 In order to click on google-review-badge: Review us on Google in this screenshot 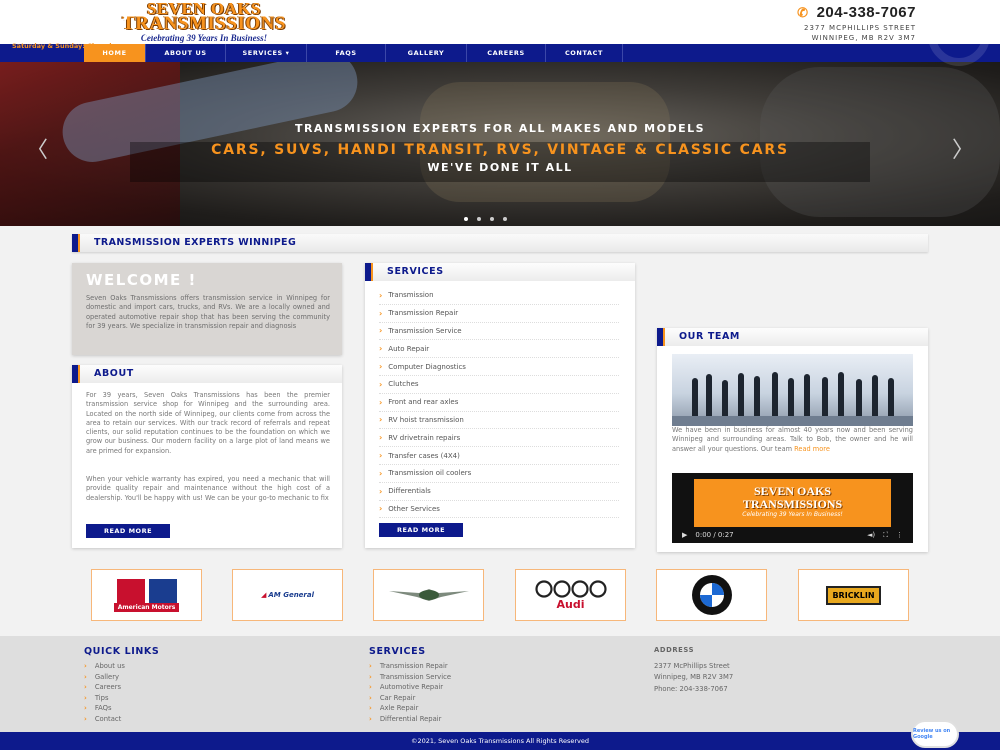, I will do `click(935, 734)`.